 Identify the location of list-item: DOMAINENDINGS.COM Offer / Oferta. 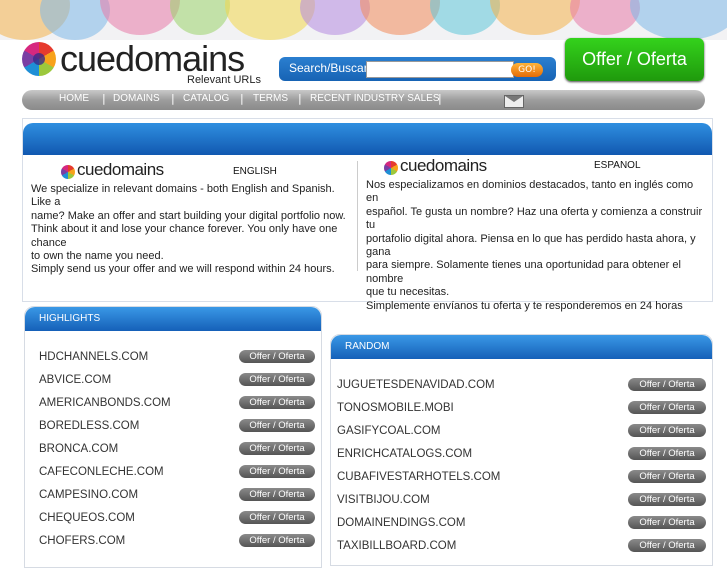
(521, 525).